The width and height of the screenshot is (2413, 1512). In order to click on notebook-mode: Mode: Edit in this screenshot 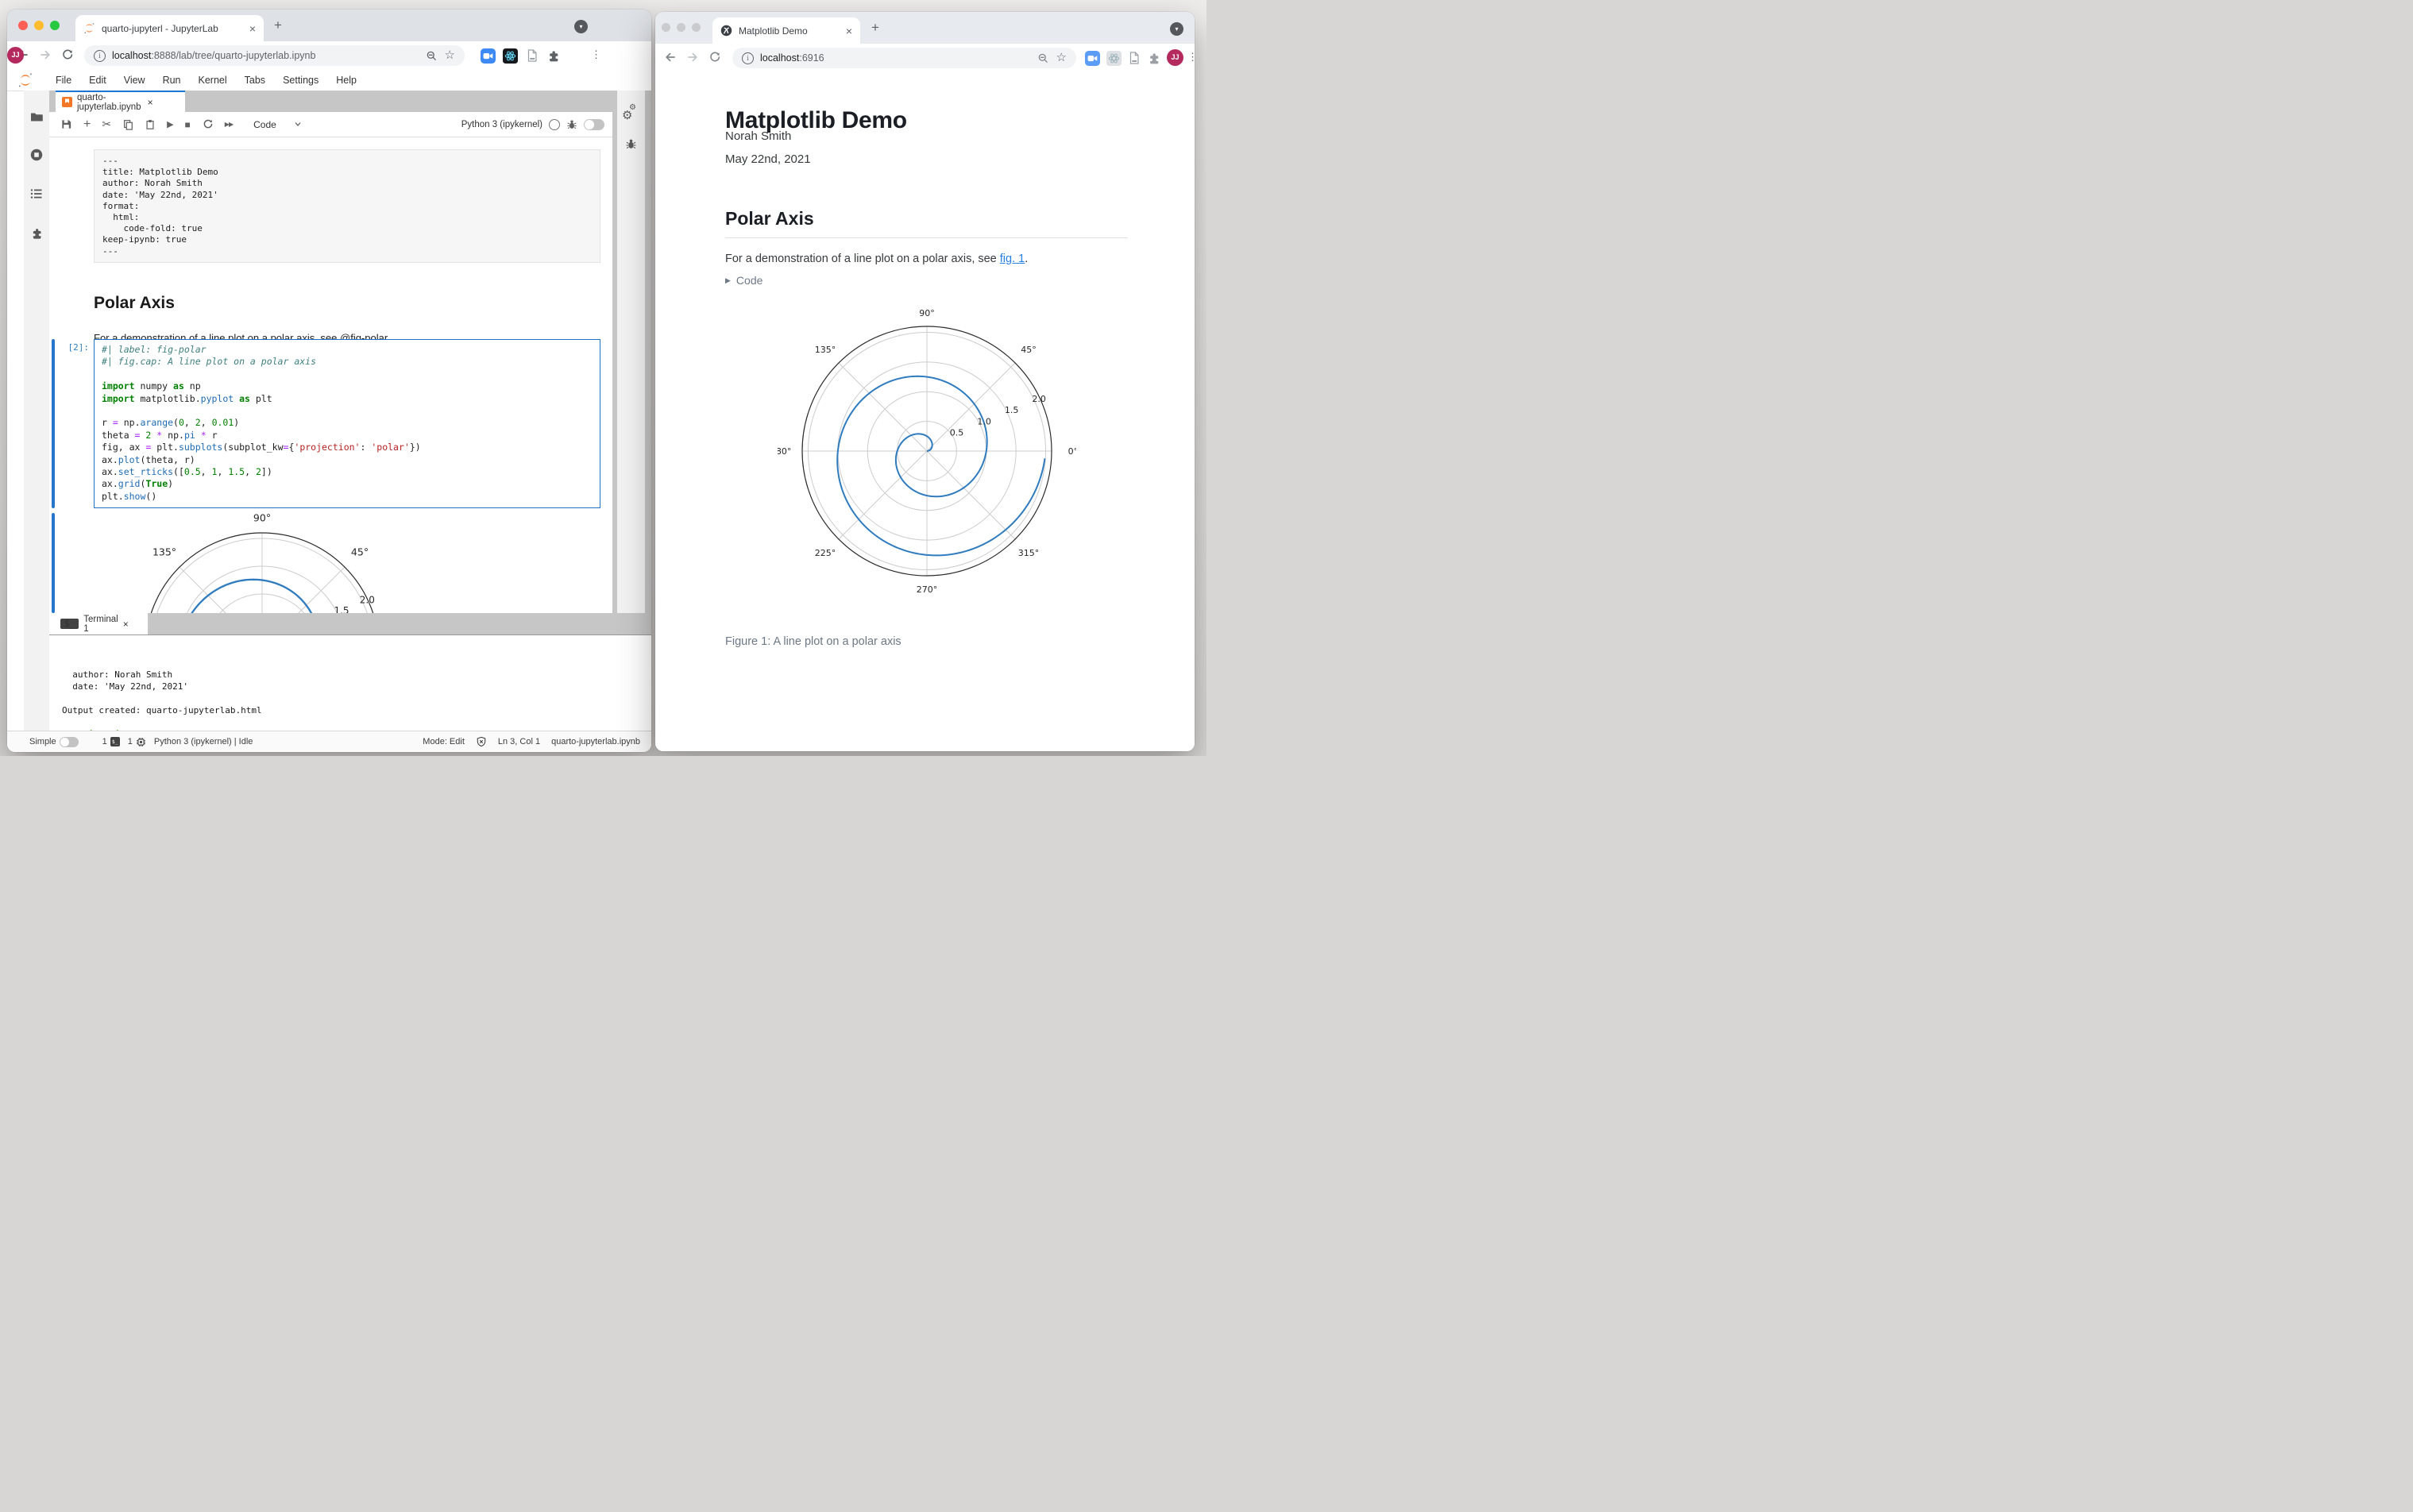, I will do `click(444, 741)`.